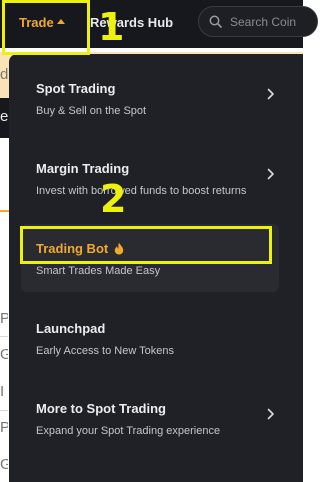 This screenshot has width=320, height=482. What do you see at coordinates (91, 111) in the screenshot?
I see `menu-item-description: Buy & Sell on the Spot` at bounding box center [91, 111].